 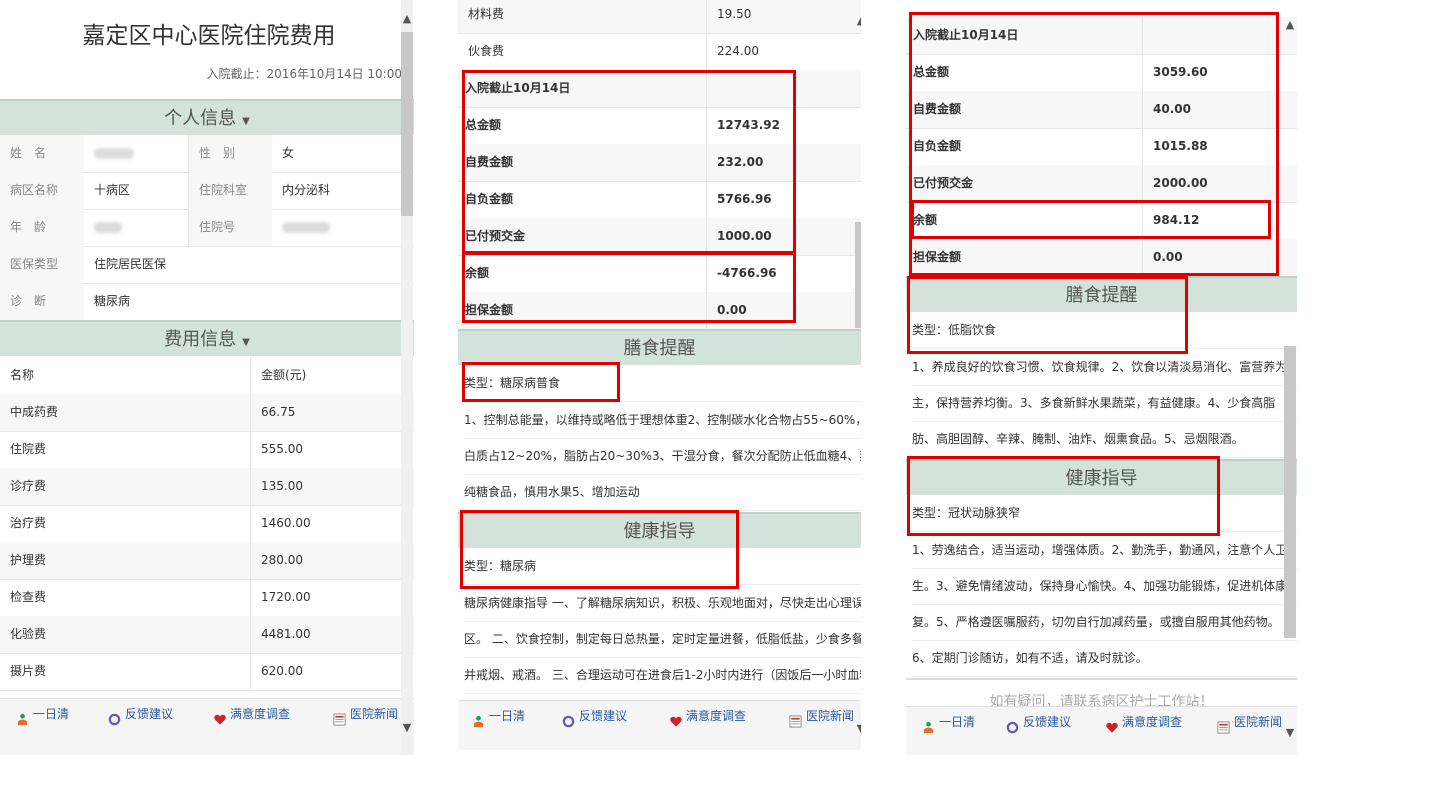 I want to click on fee-amount: 1720.00, so click(x=332, y=597).